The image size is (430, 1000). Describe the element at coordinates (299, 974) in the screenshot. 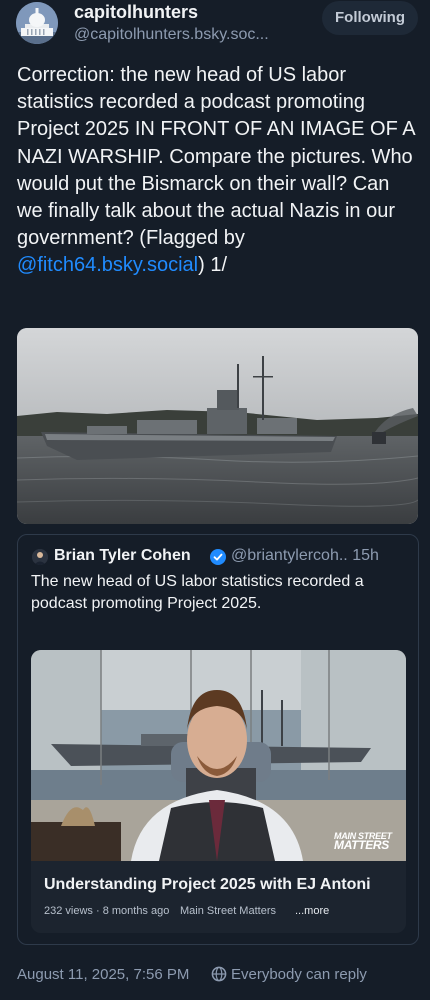

I see `reply-setting: Everybody can reply` at that location.